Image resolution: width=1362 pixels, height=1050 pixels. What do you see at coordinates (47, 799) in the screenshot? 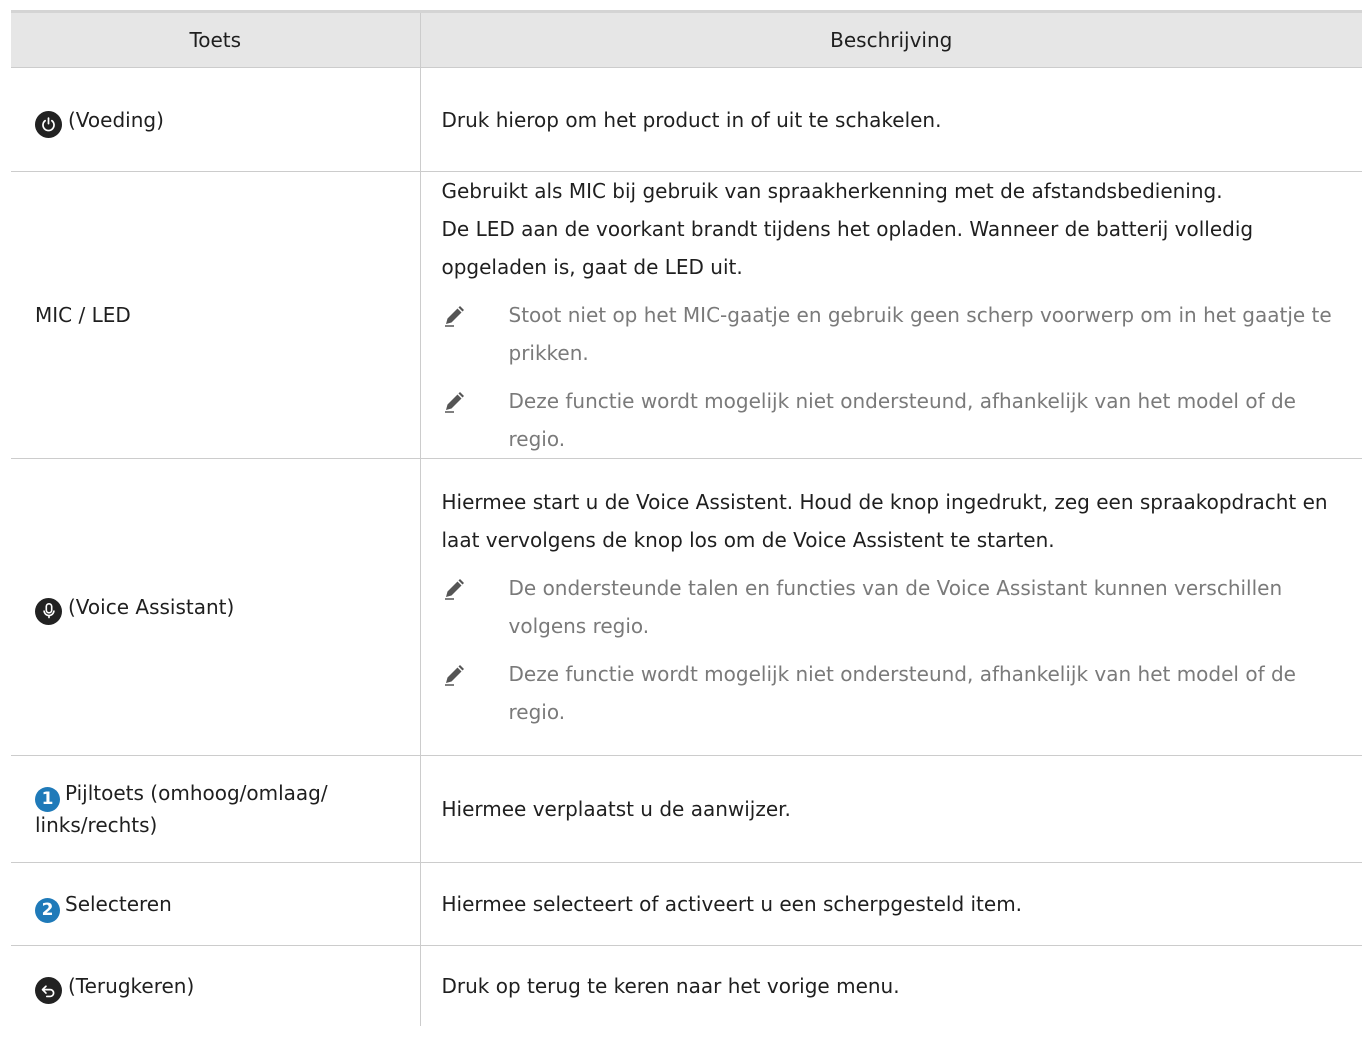
I see `number-badge: 1` at bounding box center [47, 799].